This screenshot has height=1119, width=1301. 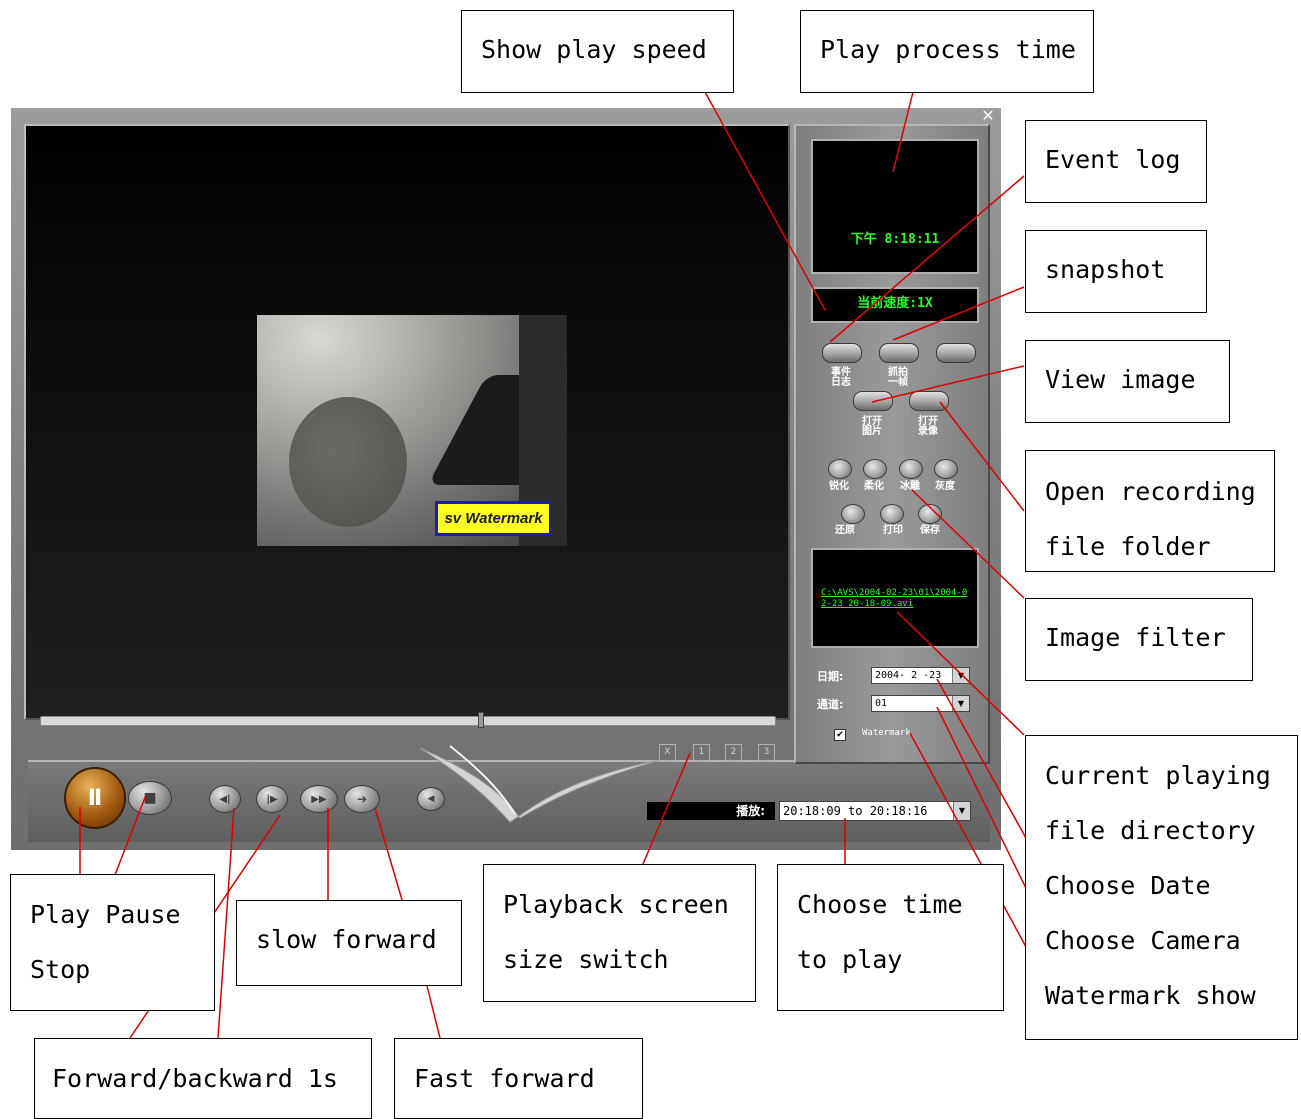 I want to click on leader-view-image, so click(x=948, y=384).